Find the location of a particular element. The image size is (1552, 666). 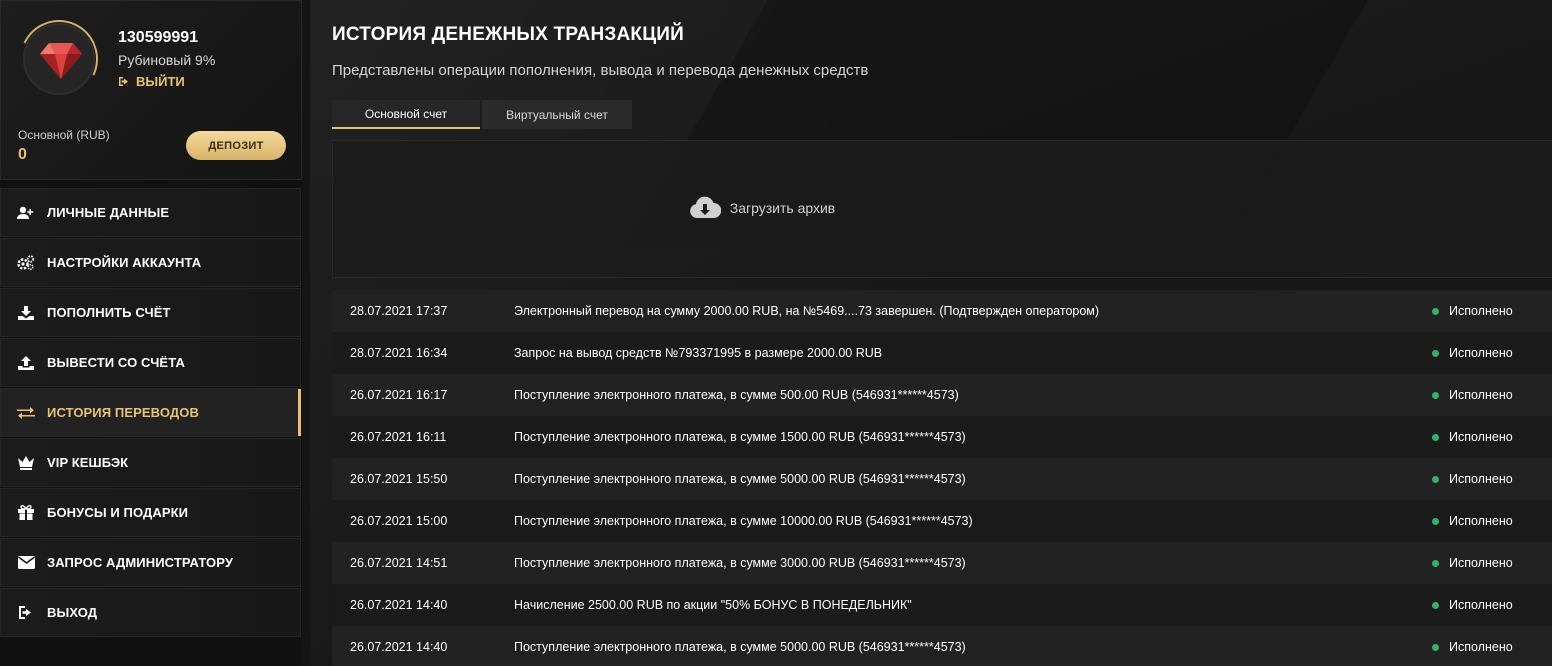

balance-label: Основной (RUB) is located at coordinates (64, 135).